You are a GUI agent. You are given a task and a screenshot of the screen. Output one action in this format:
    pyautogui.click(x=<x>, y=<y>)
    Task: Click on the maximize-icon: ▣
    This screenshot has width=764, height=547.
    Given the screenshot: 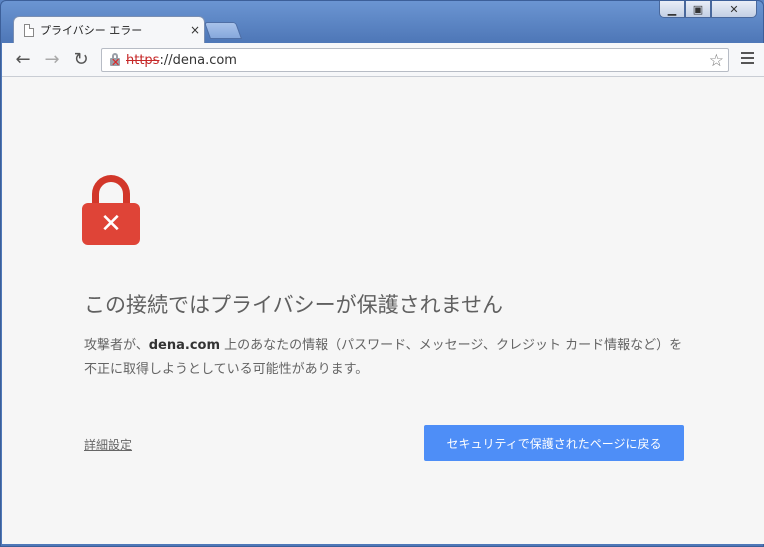 What is the action you would take?
    pyautogui.click(x=698, y=9)
    